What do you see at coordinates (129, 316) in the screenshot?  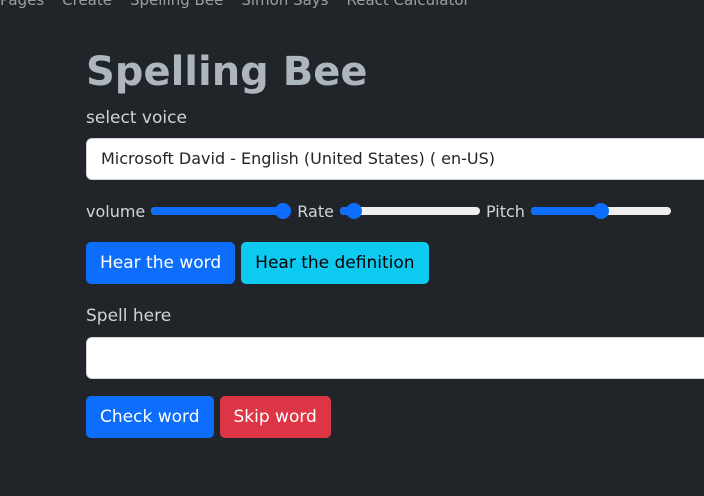 I see `spell-label: Spell here` at bounding box center [129, 316].